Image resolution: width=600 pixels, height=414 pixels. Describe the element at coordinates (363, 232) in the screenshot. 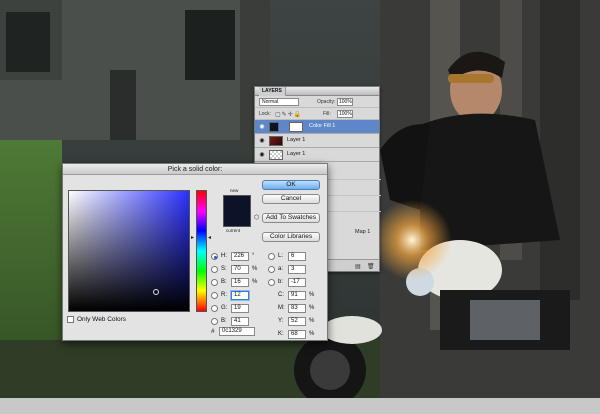

I see `layer-name: Map 1` at that location.